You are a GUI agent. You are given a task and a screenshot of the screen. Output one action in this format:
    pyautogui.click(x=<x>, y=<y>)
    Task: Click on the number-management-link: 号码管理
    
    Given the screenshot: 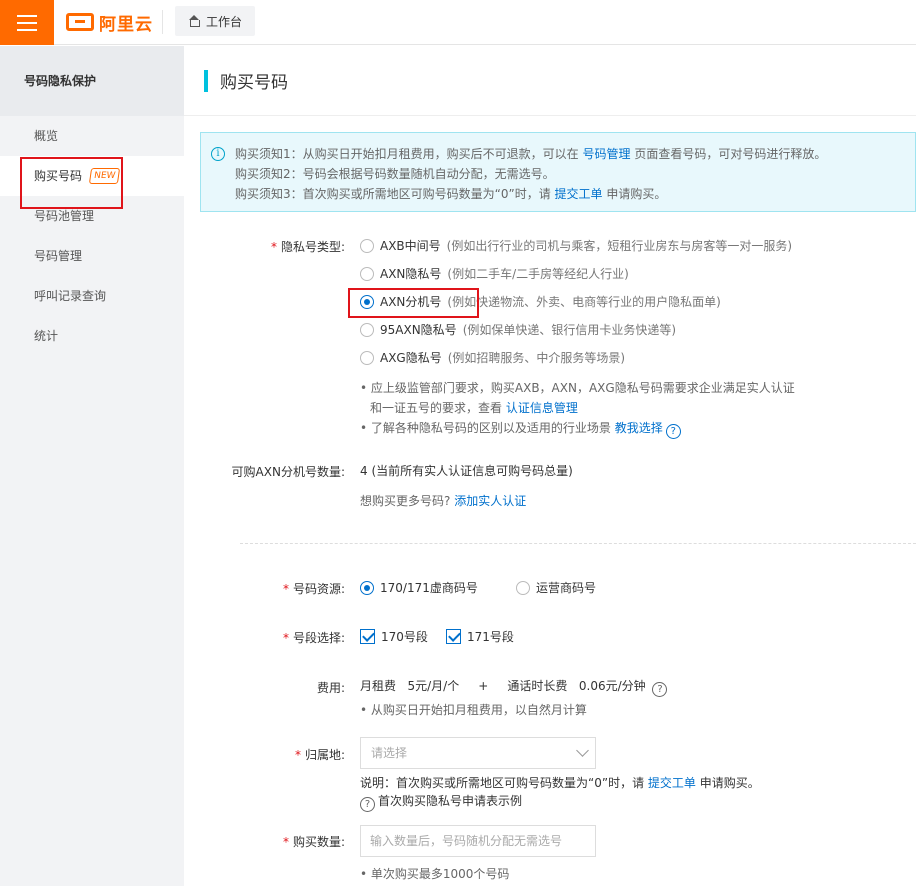 What is the action you would take?
    pyautogui.click(x=606, y=154)
    